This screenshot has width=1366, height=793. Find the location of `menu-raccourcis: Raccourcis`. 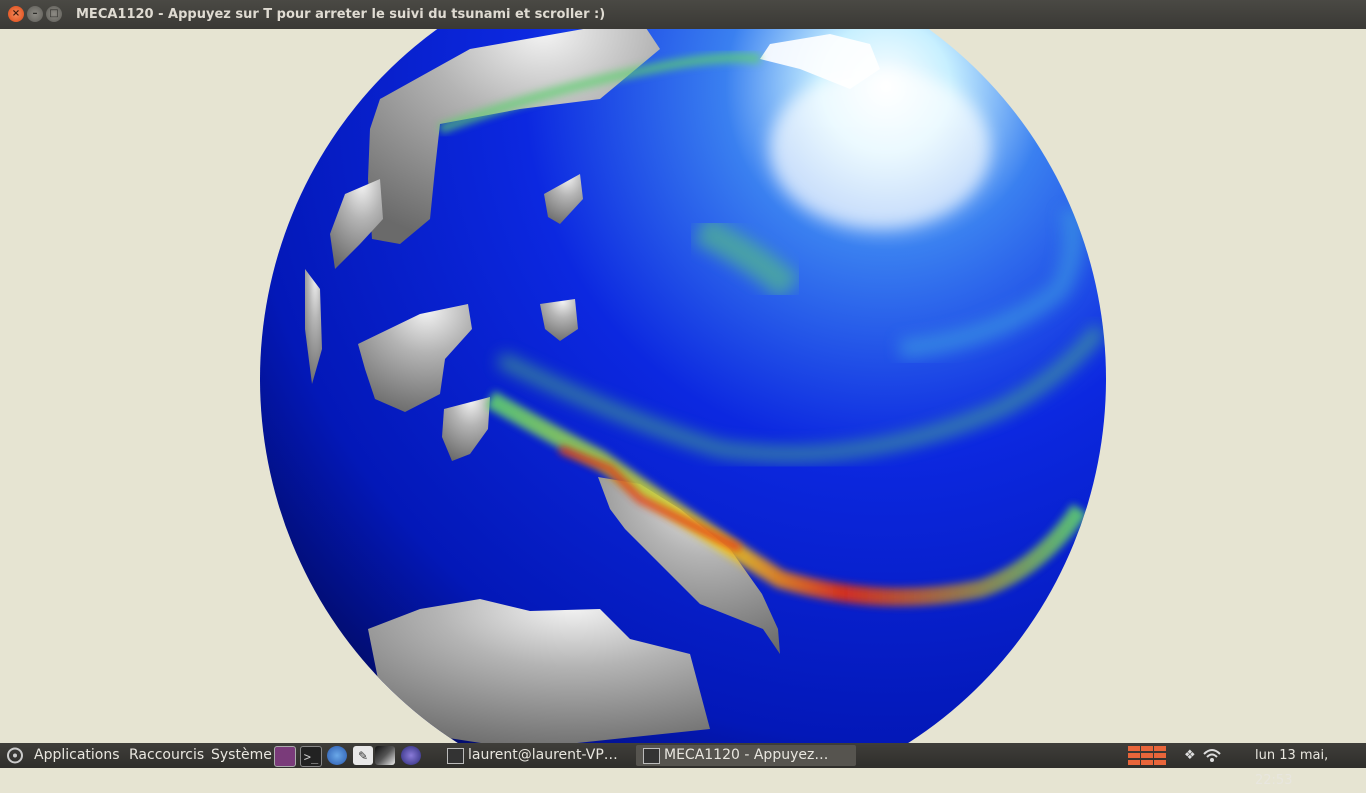

menu-raccourcis: Raccourcis is located at coordinates (166, 755).